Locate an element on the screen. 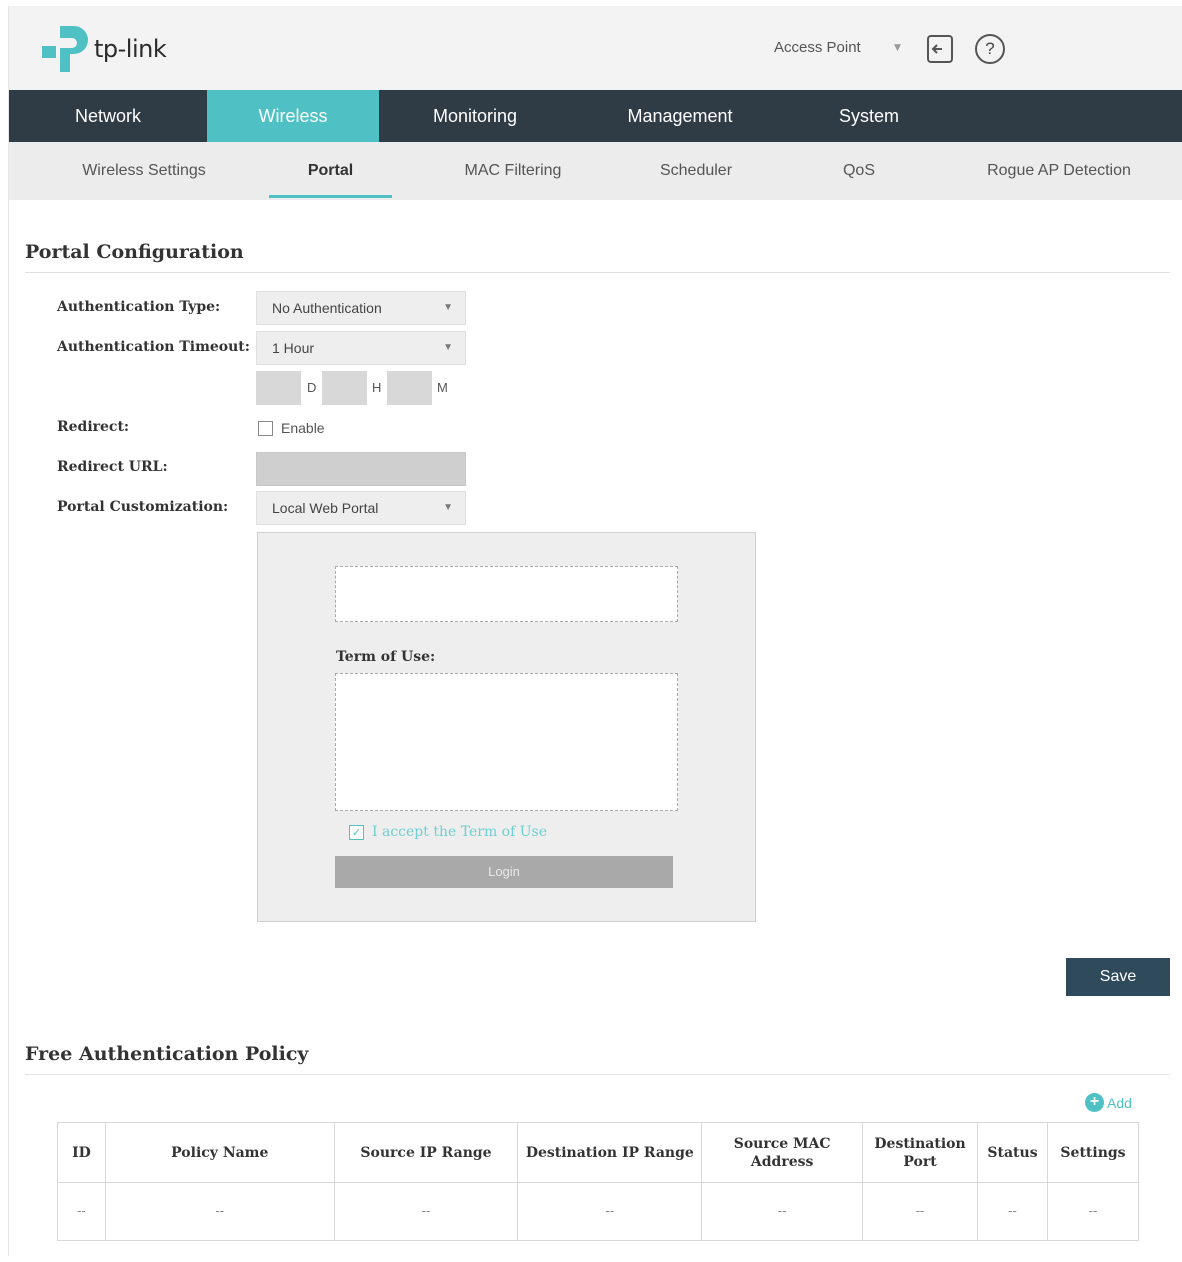 The width and height of the screenshot is (1182, 1262). term-of-use-box is located at coordinates (506, 742).